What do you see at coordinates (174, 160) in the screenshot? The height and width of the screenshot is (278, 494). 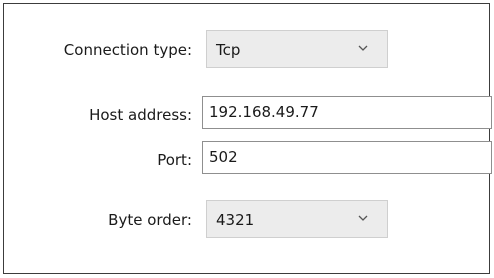 I see `port-label: Port:` at bounding box center [174, 160].